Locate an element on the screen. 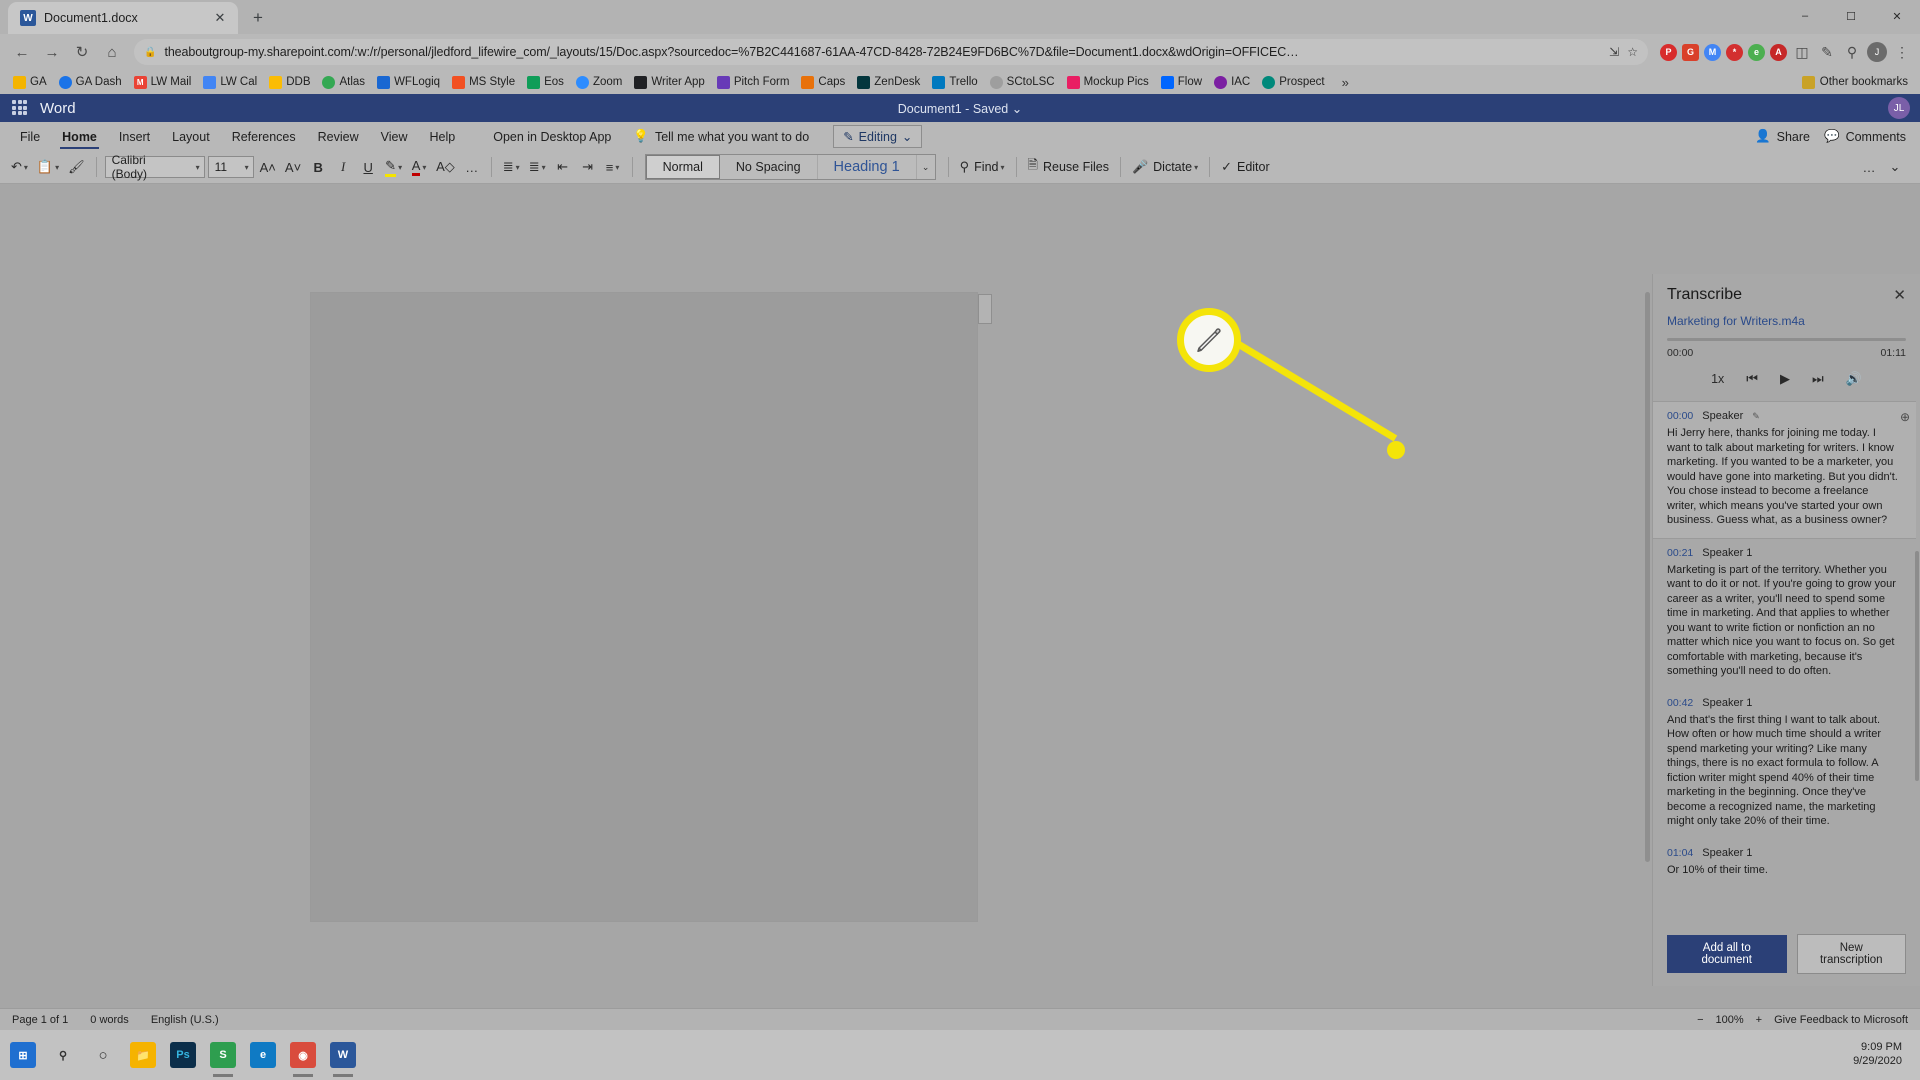 This screenshot has width=1920, height=1080. segment-timestamp: 00:00 is located at coordinates (1680, 416).